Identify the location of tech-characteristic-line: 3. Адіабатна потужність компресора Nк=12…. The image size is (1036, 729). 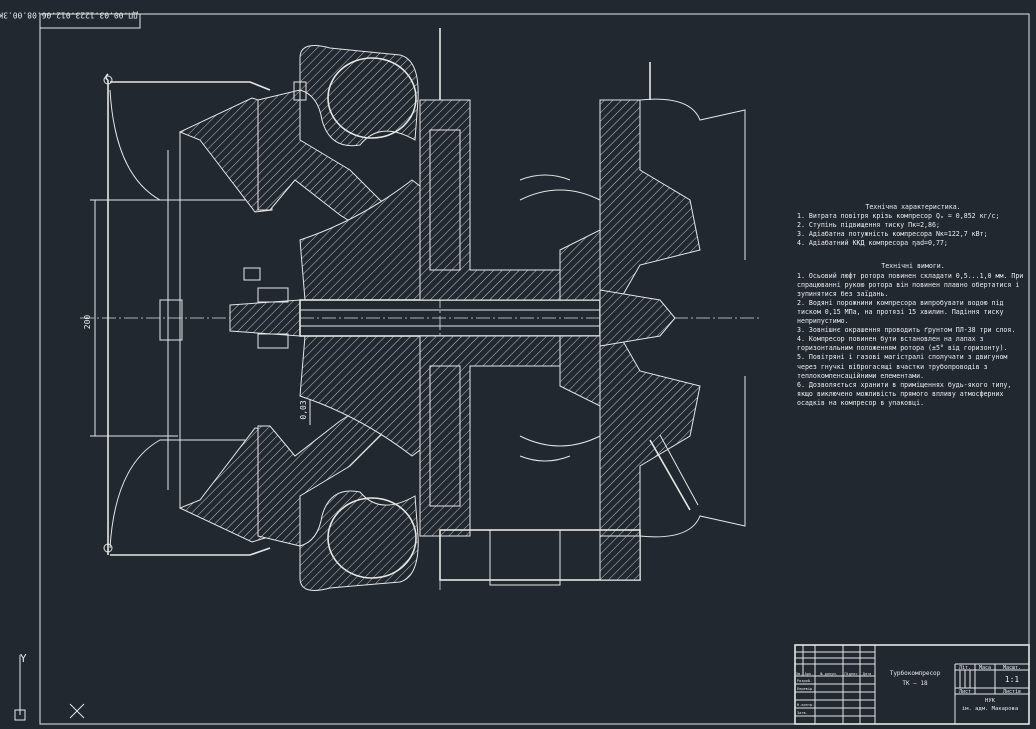
(892, 234).